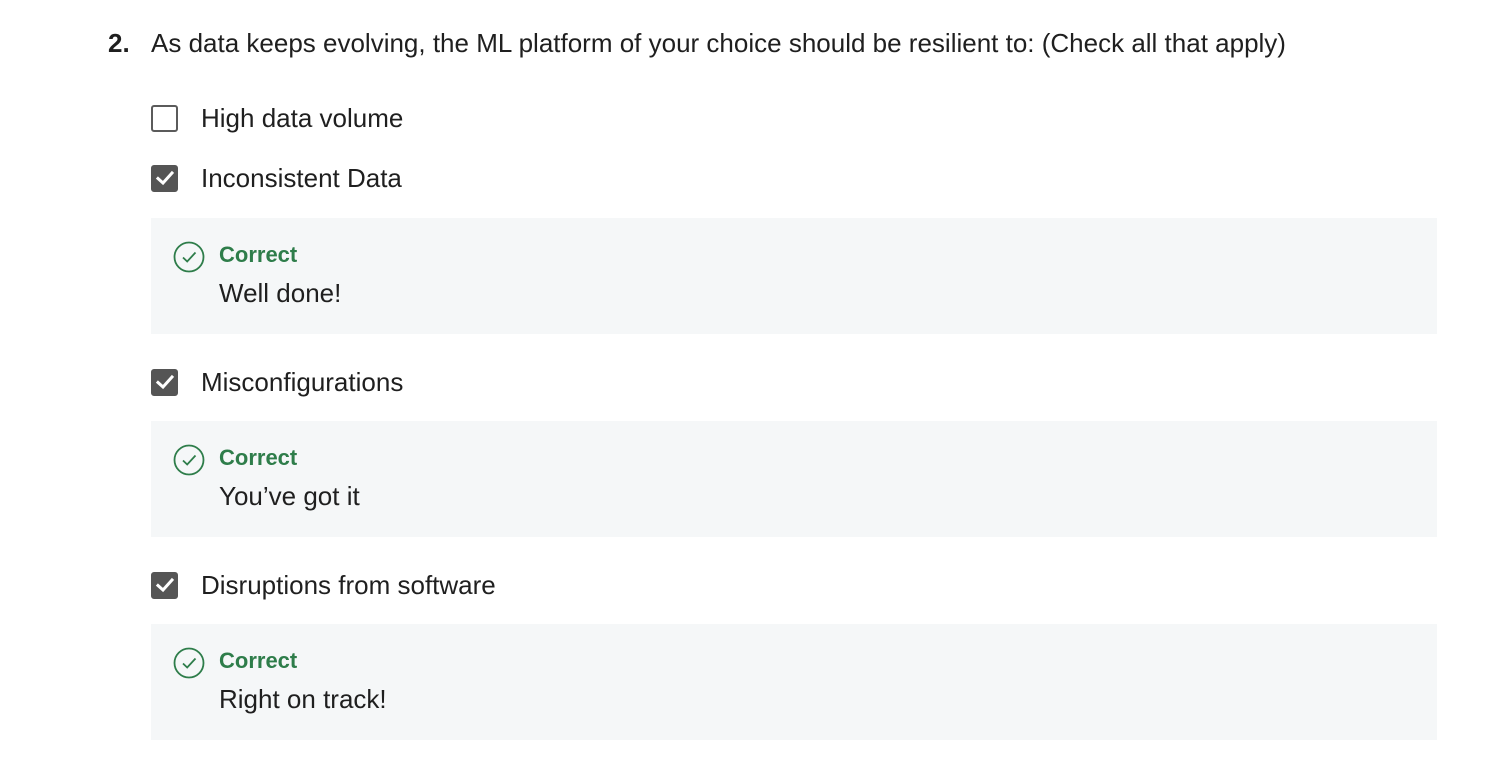 The height and width of the screenshot is (778, 1486). Describe the element at coordinates (289, 496) in the screenshot. I see `feedback-message: You’ve got it` at that location.